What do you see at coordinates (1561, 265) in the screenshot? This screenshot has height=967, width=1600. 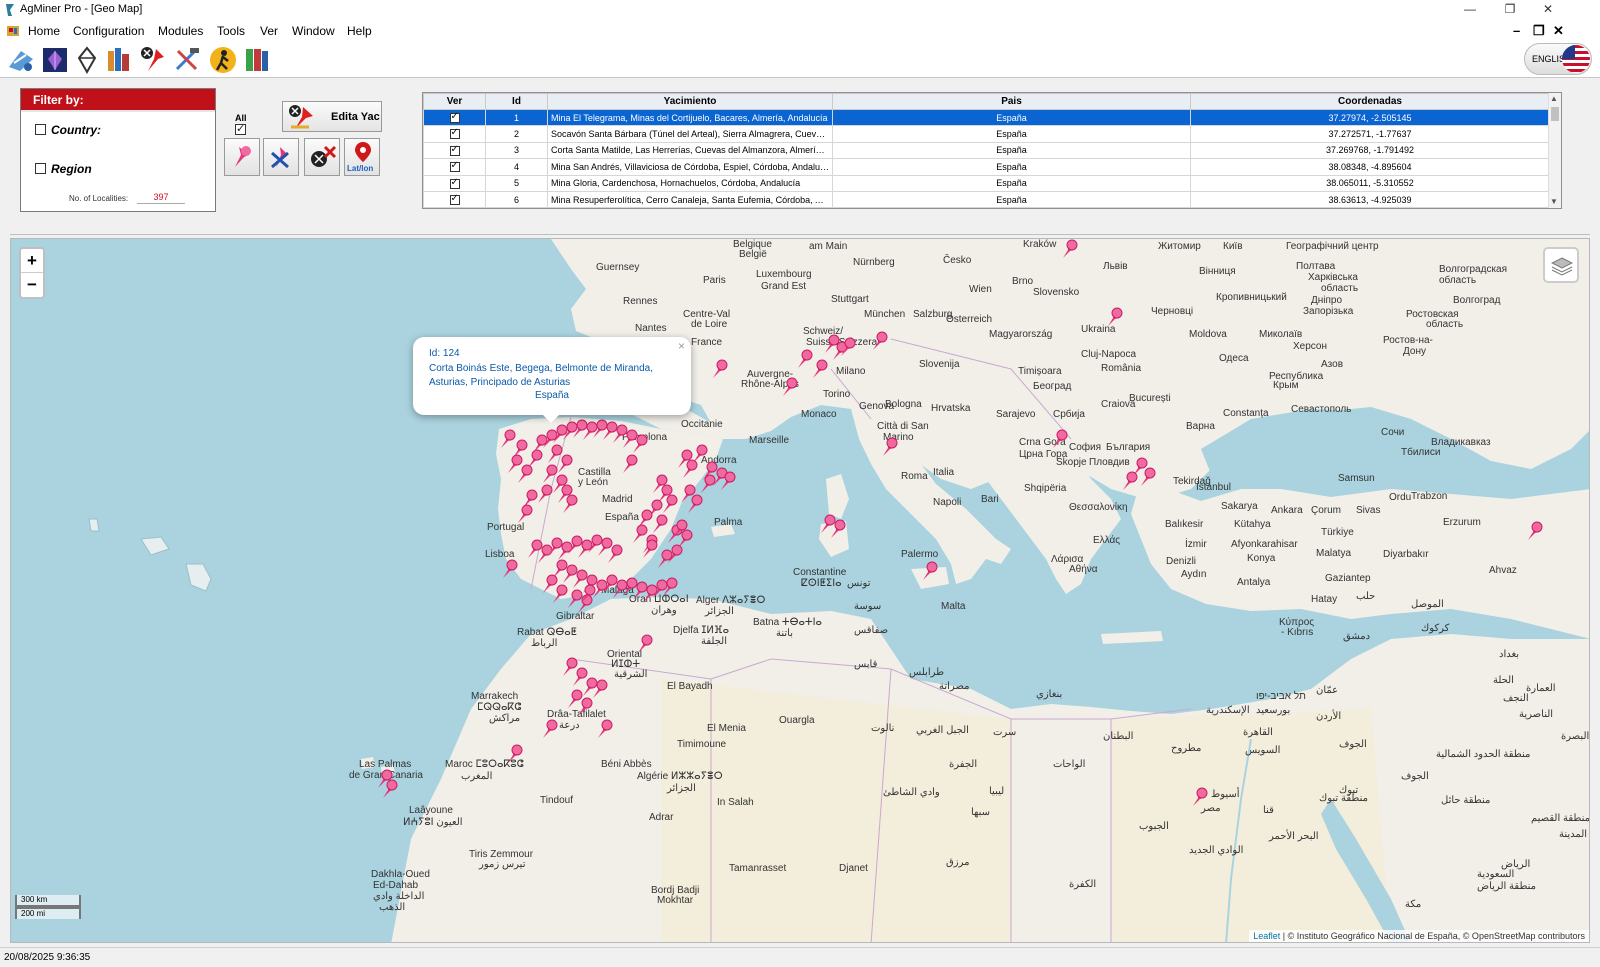 I see `layers-control-button` at bounding box center [1561, 265].